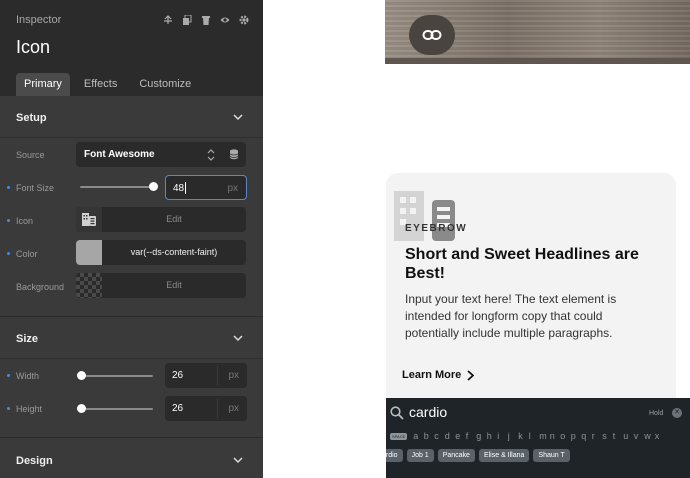 This screenshot has width=690, height=478. I want to click on background-edit: Edit, so click(174, 285).